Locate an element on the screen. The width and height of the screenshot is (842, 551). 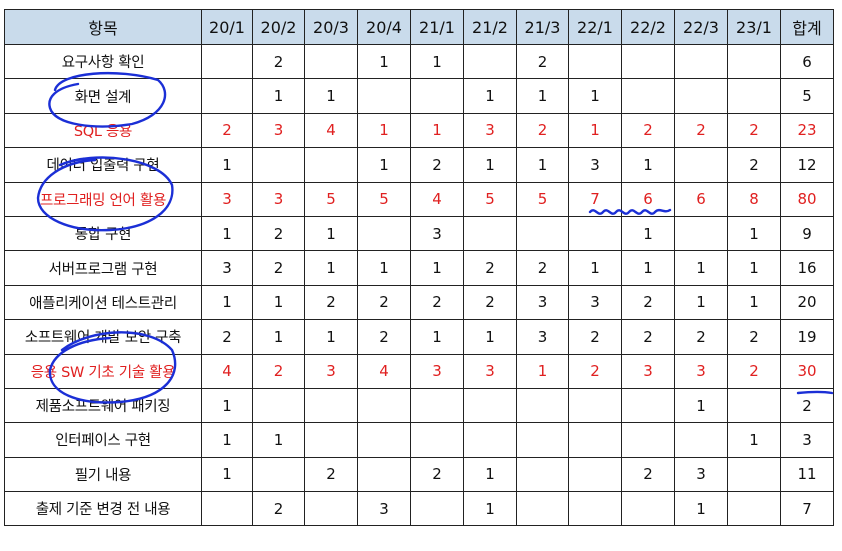
row-total-cell: 6 is located at coordinates (807, 61).